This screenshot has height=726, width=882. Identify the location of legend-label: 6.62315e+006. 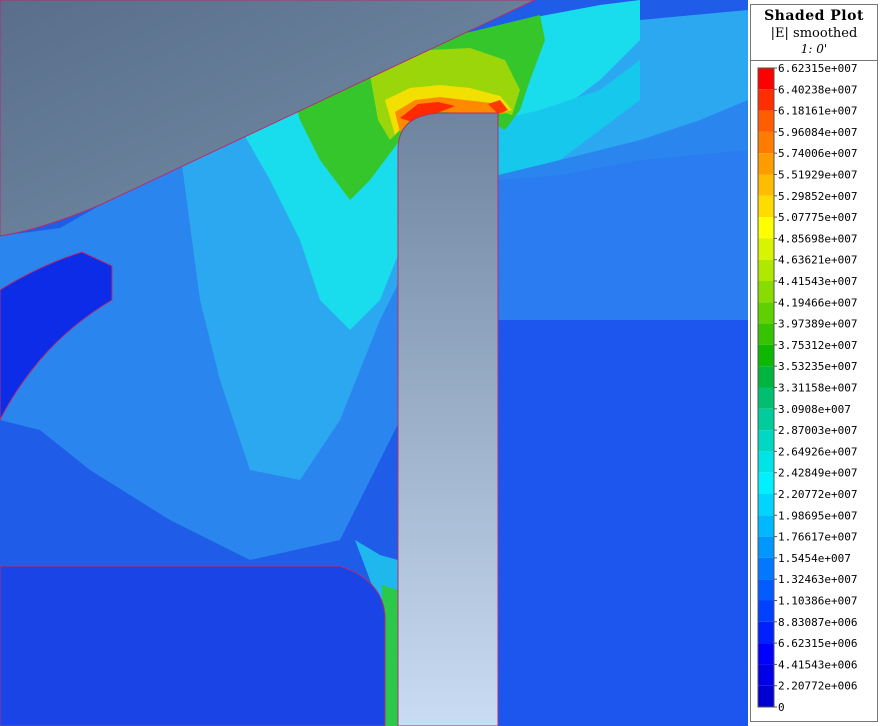
(817, 643).